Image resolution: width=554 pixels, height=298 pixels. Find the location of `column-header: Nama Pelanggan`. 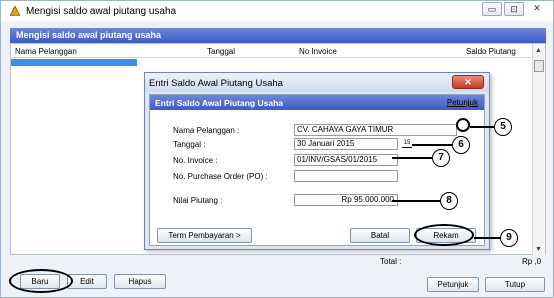

column-header: Nama Pelanggan is located at coordinates (46, 51).